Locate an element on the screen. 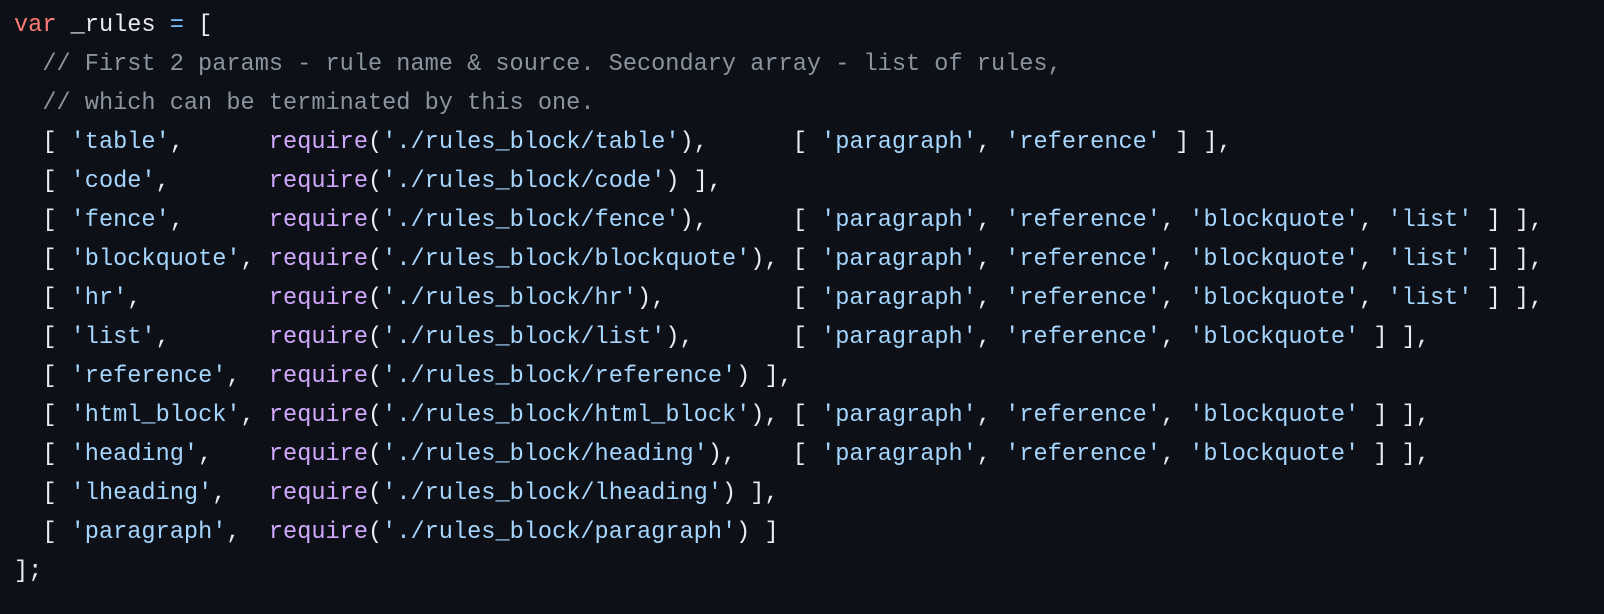 The image size is (1604, 614). string-token: 'lheading' is located at coordinates (141, 493).